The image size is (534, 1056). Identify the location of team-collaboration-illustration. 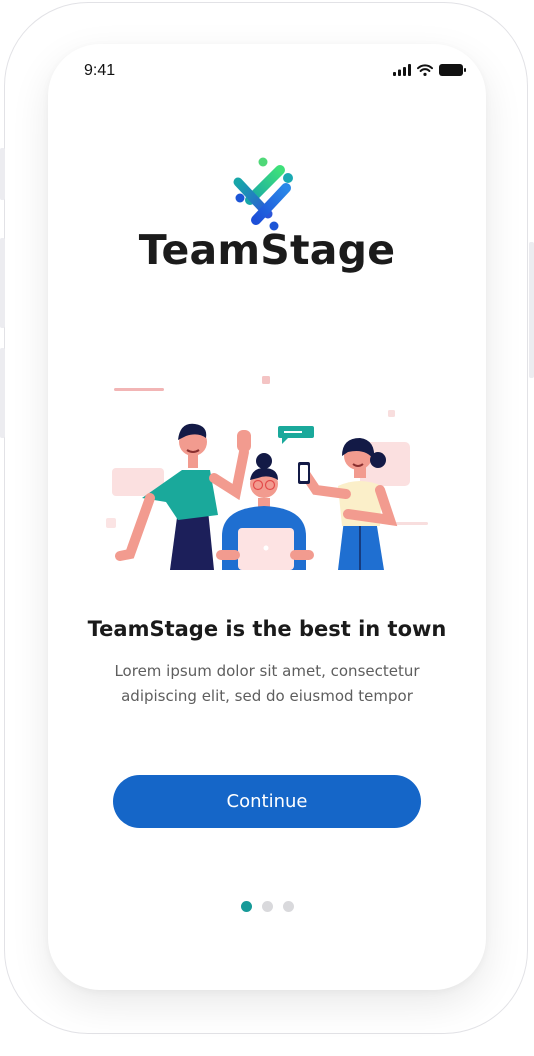
(267, 473).